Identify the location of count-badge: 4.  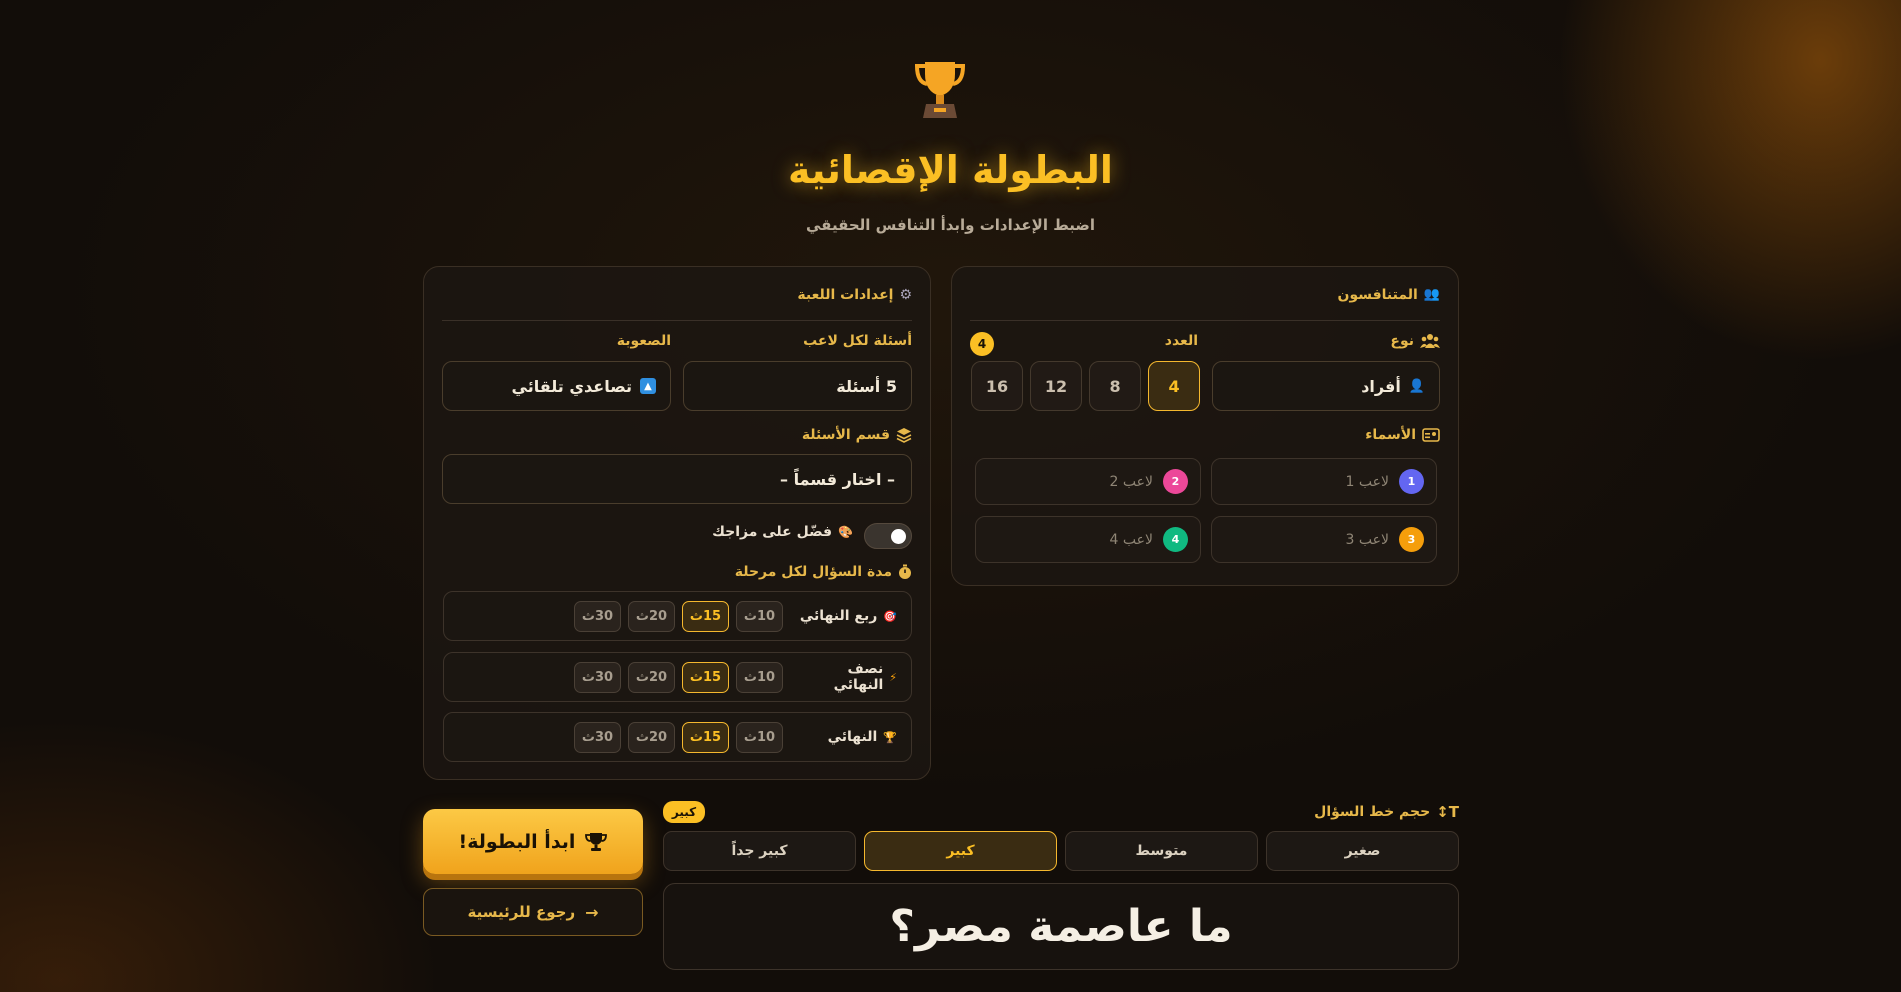
(982, 344).